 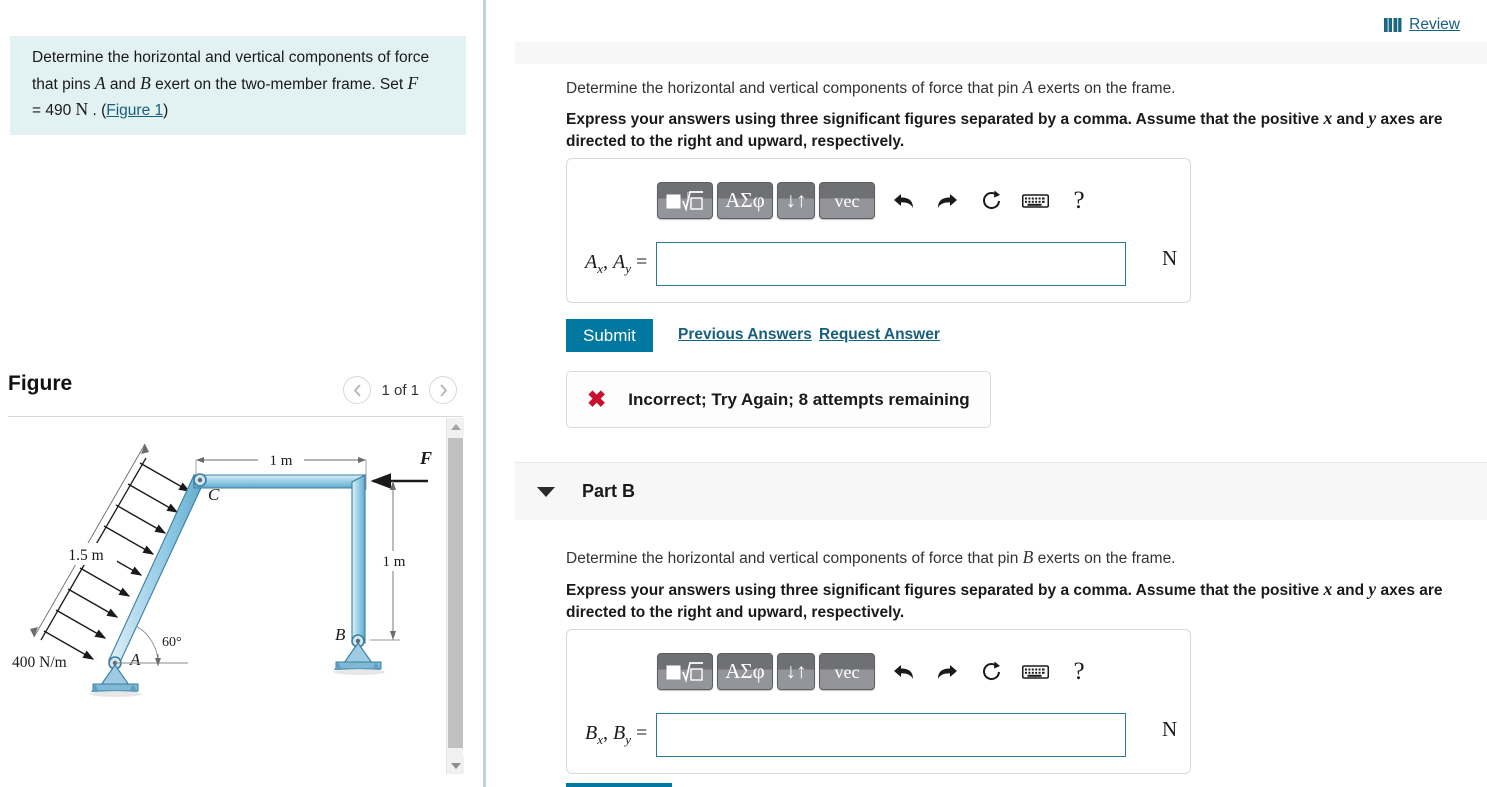 I want to click on axis-y-var: y, so click(x=1372, y=118).